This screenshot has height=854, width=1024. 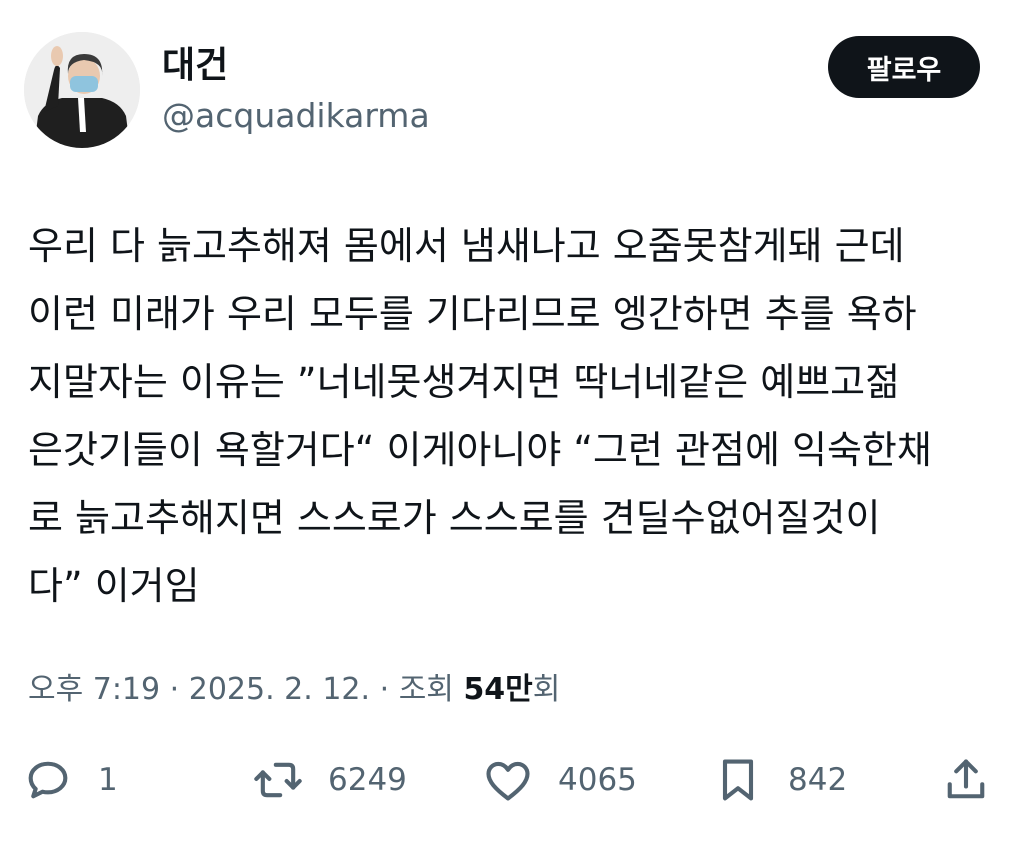 I want to click on tweet-line: 은갓기들이 욕할거다“ 이게아니야 “그런 관점에 익숙한채, so click(x=480, y=450).